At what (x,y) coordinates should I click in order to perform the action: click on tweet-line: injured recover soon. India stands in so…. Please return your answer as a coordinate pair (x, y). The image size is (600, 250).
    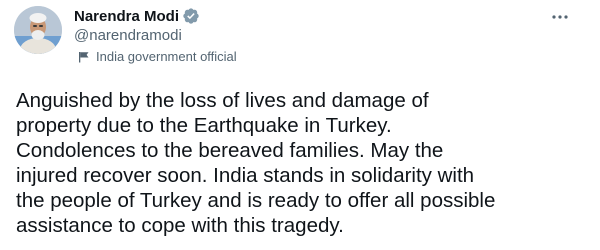
    Looking at the image, I should click on (245, 175).